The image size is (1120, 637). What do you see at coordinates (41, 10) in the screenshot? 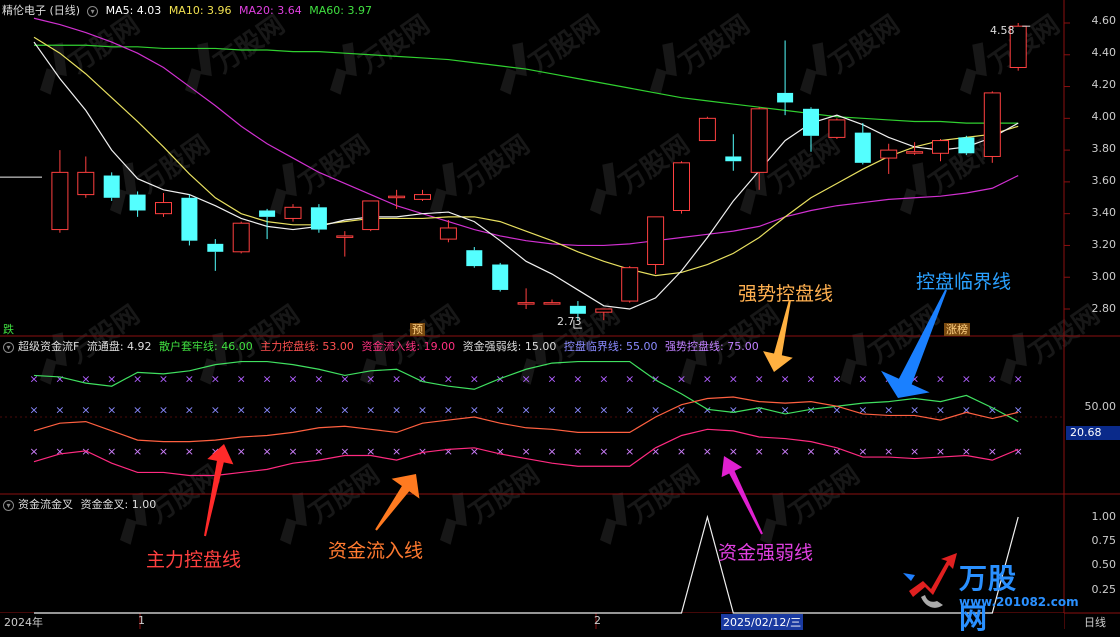
I see `main-title: 精伦电子 (日线)` at bounding box center [41, 10].